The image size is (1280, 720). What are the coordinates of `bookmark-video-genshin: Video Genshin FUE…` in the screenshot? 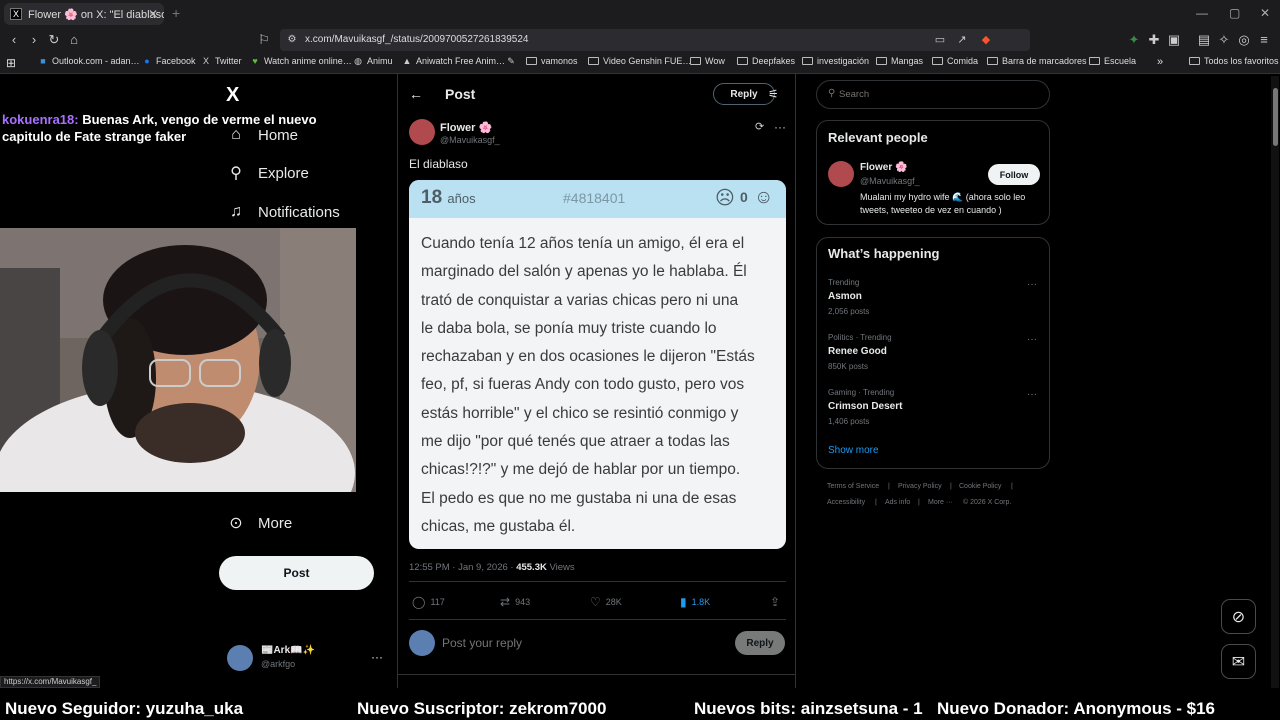 It's located at (639, 61).